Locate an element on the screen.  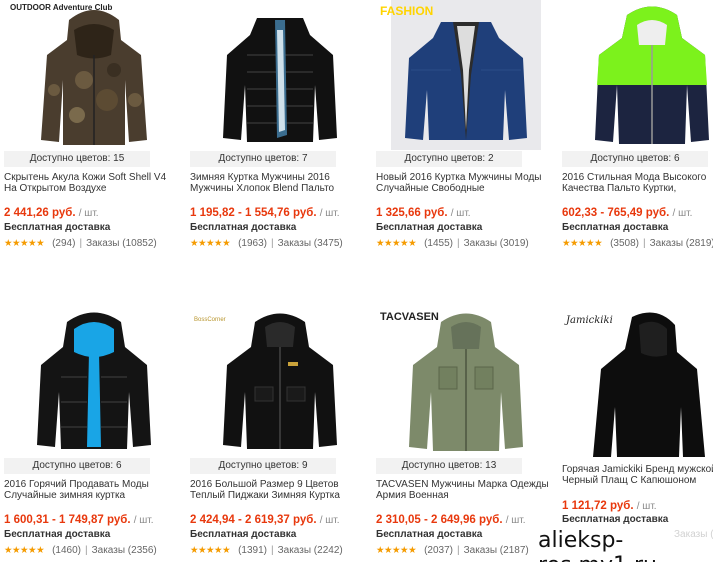
colors-available-badge: Доступно цветов: 15 is located at coordinates (77, 159).